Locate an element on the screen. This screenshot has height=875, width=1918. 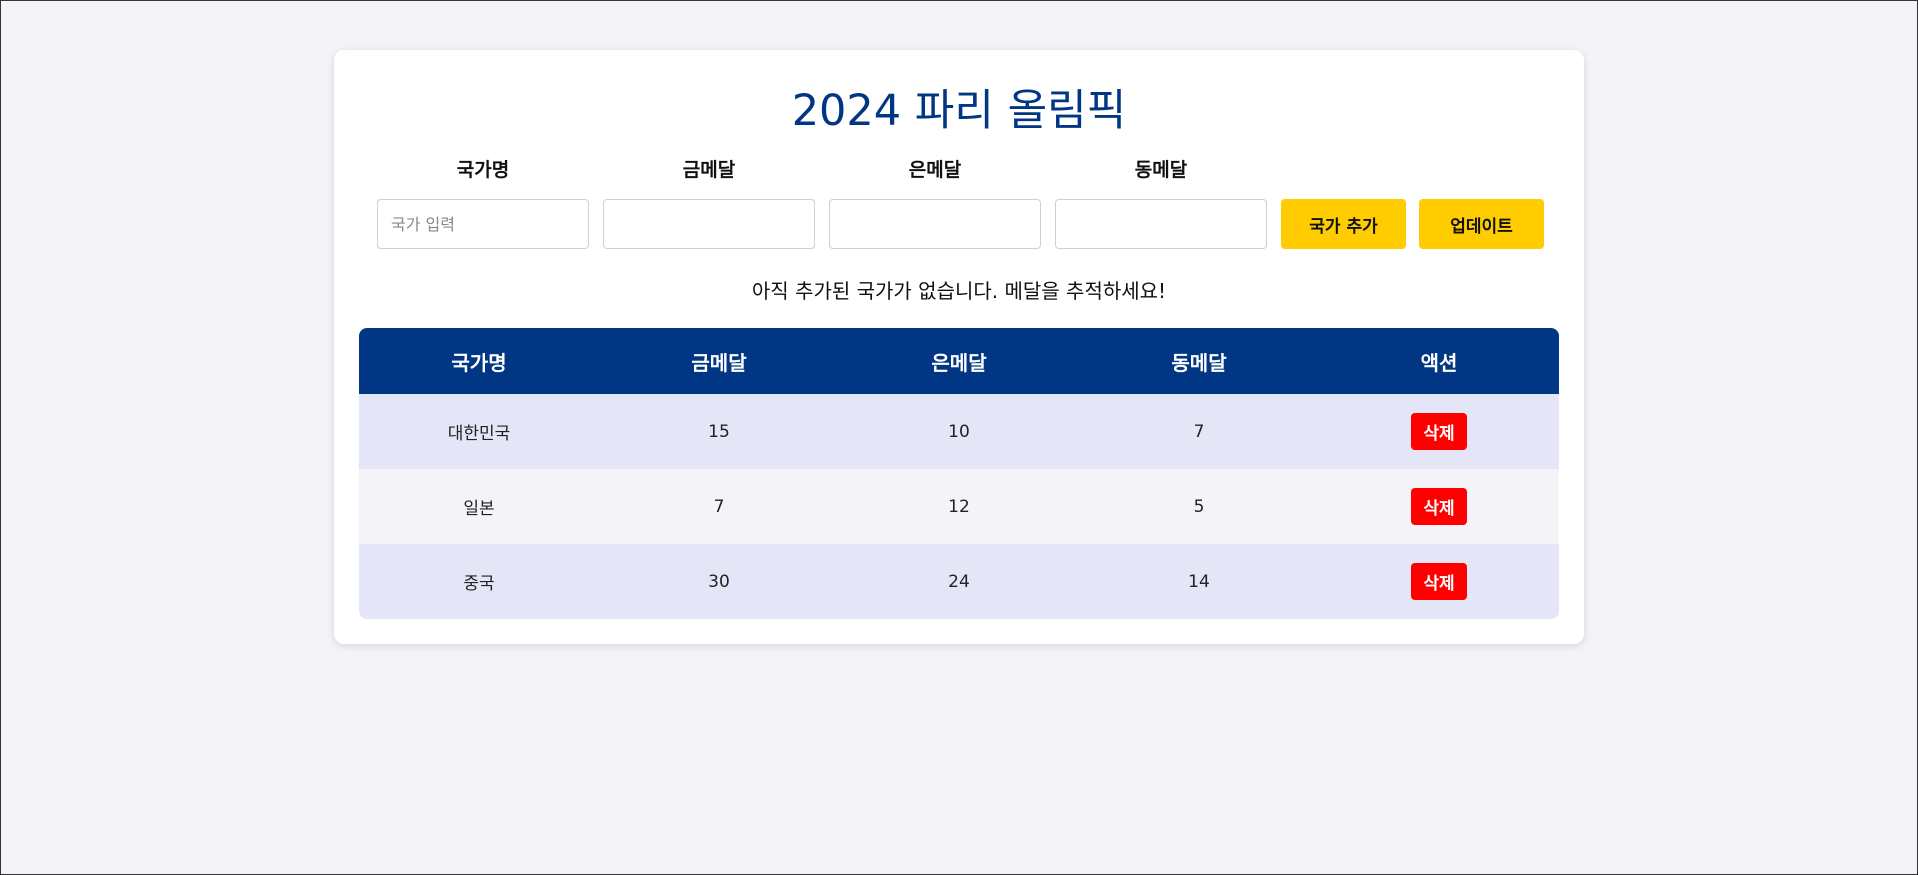
silver-field-group: 은메달 is located at coordinates (935, 203).